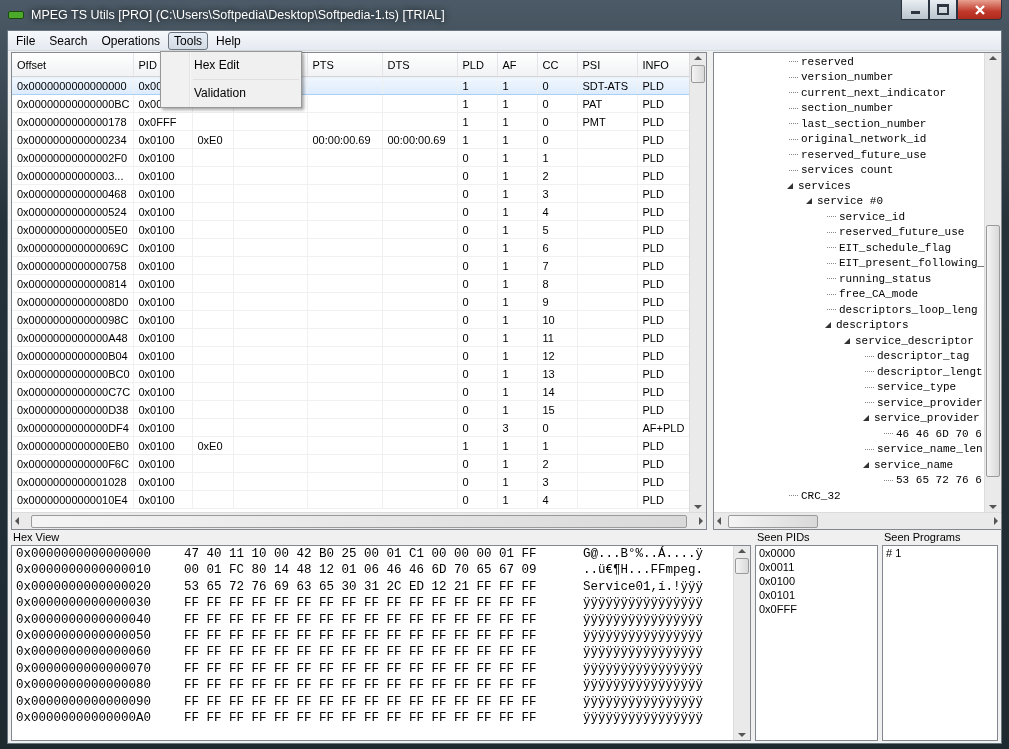 This screenshot has height=749, width=1009. Describe the element at coordinates (847, 77) in the screenshot. I see `tree-item: version_number` at that location.